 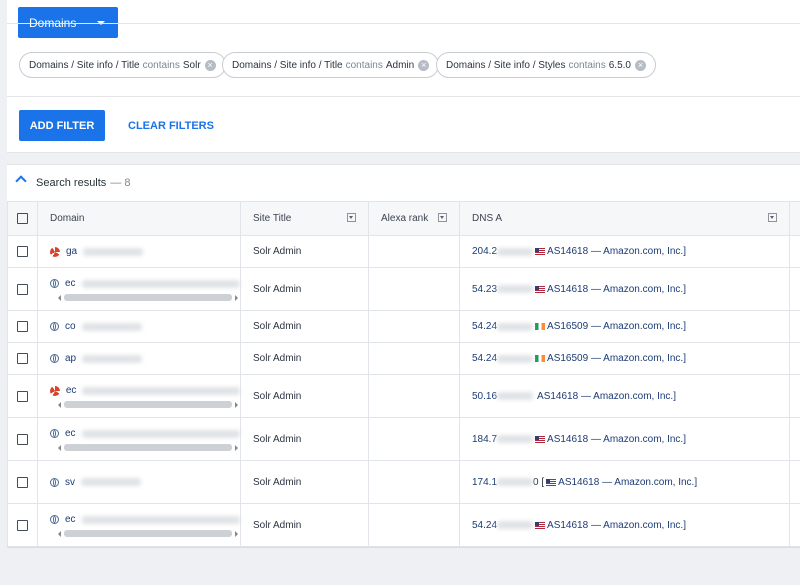 I want to click on domain-link: sv, so click(x=70, y=482).